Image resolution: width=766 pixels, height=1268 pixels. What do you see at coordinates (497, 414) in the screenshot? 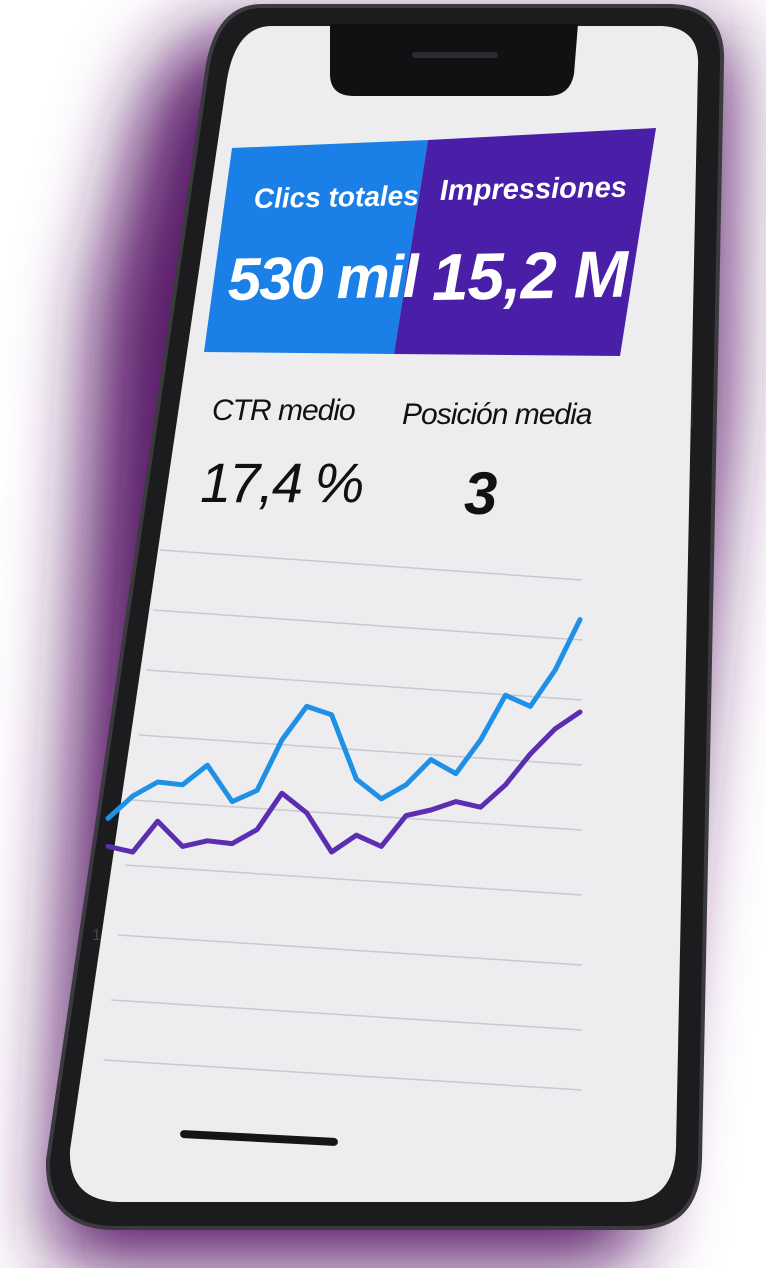
I see `position-label: Posición media` at bounding box center [497, 414].